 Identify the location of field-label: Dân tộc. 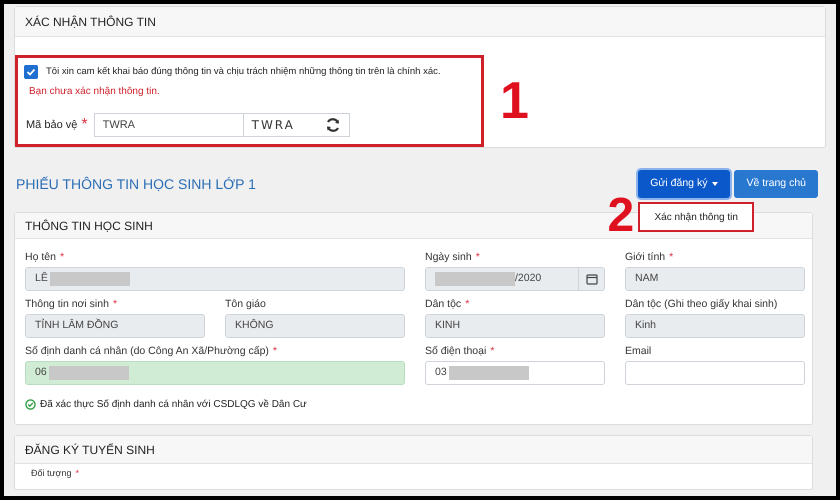
(443, 305).